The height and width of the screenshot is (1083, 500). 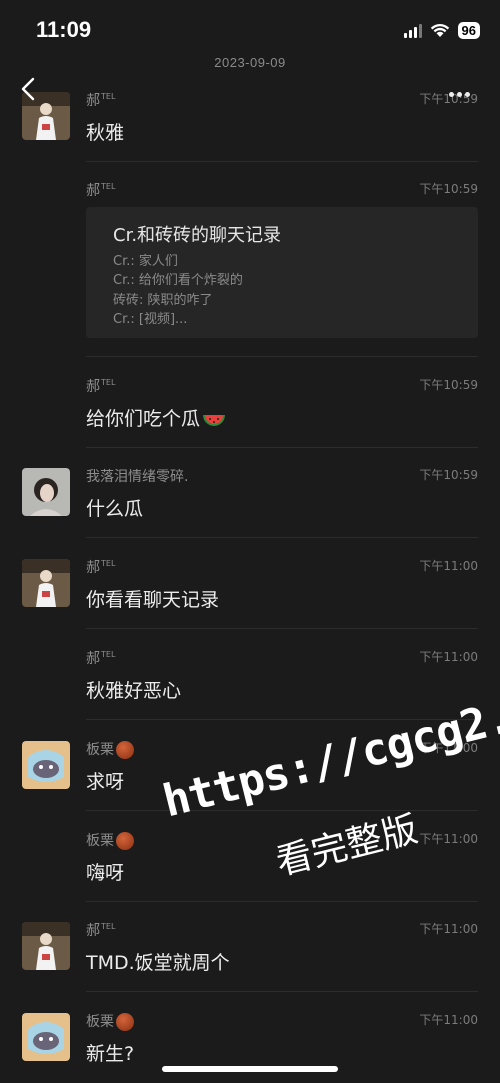 I want to click on message-text: 给你们吃个瓜, so click(x=156, y=417).